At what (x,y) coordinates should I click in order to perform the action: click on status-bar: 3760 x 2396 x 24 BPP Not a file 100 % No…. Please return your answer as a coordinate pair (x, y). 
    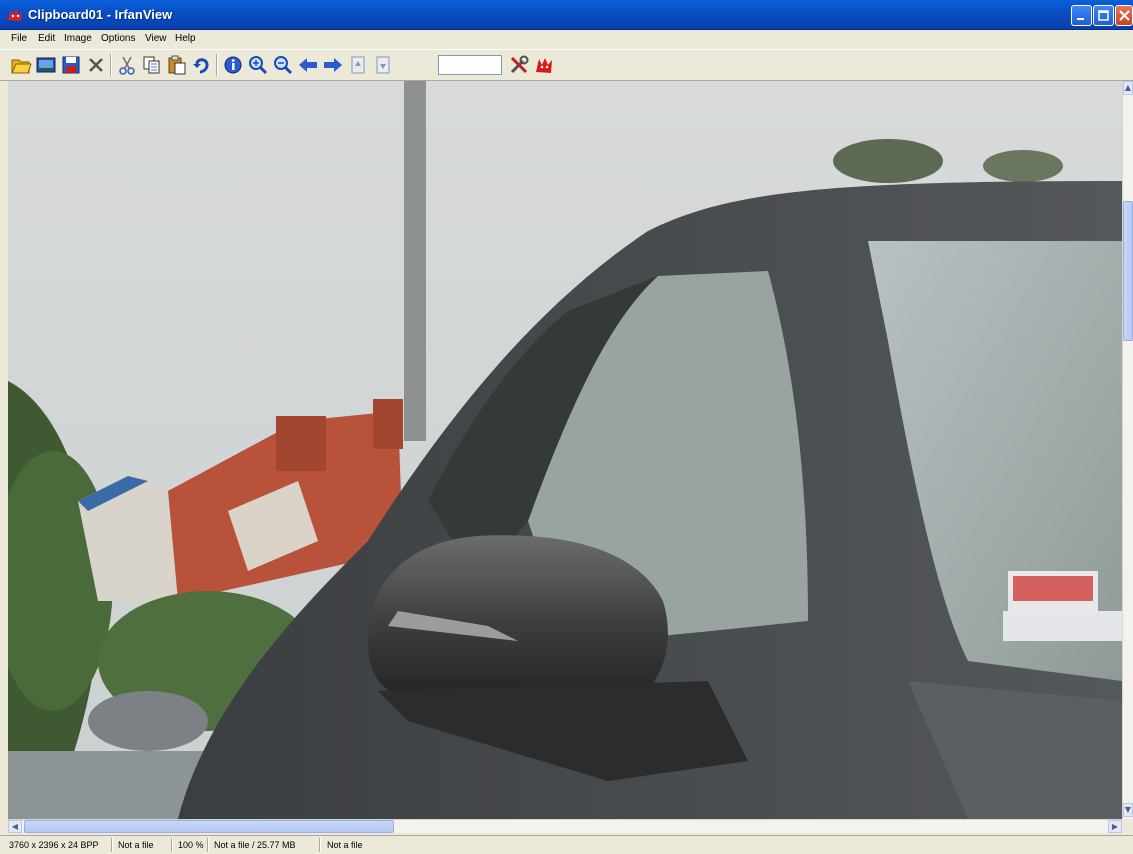
    Looking at the image, I should click on (566, 844).